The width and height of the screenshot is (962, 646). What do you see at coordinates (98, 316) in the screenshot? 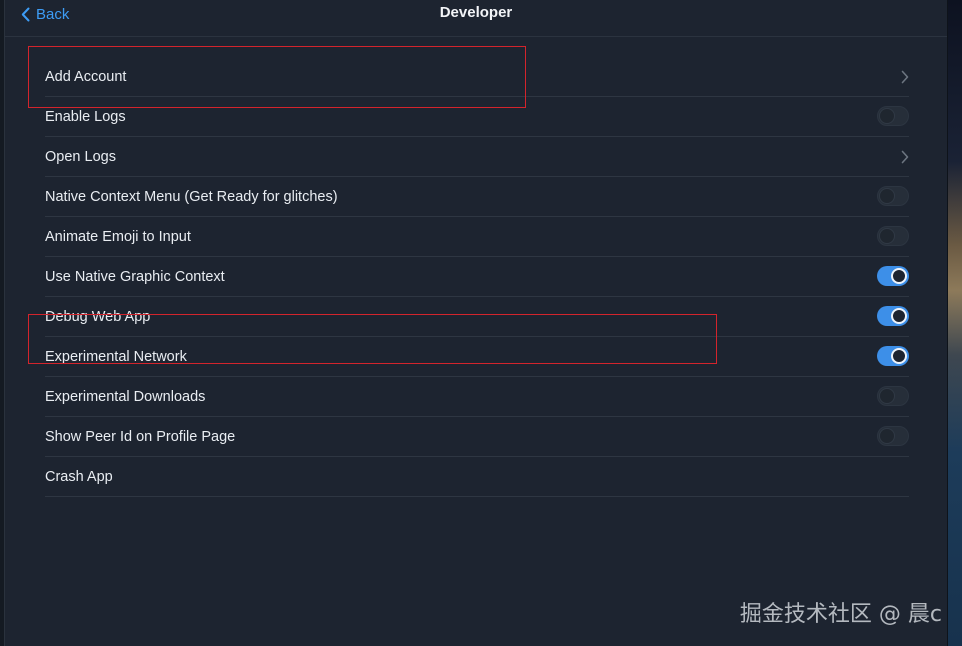
I see `row-label: Debug Web App` at bounding box center [98, 316].